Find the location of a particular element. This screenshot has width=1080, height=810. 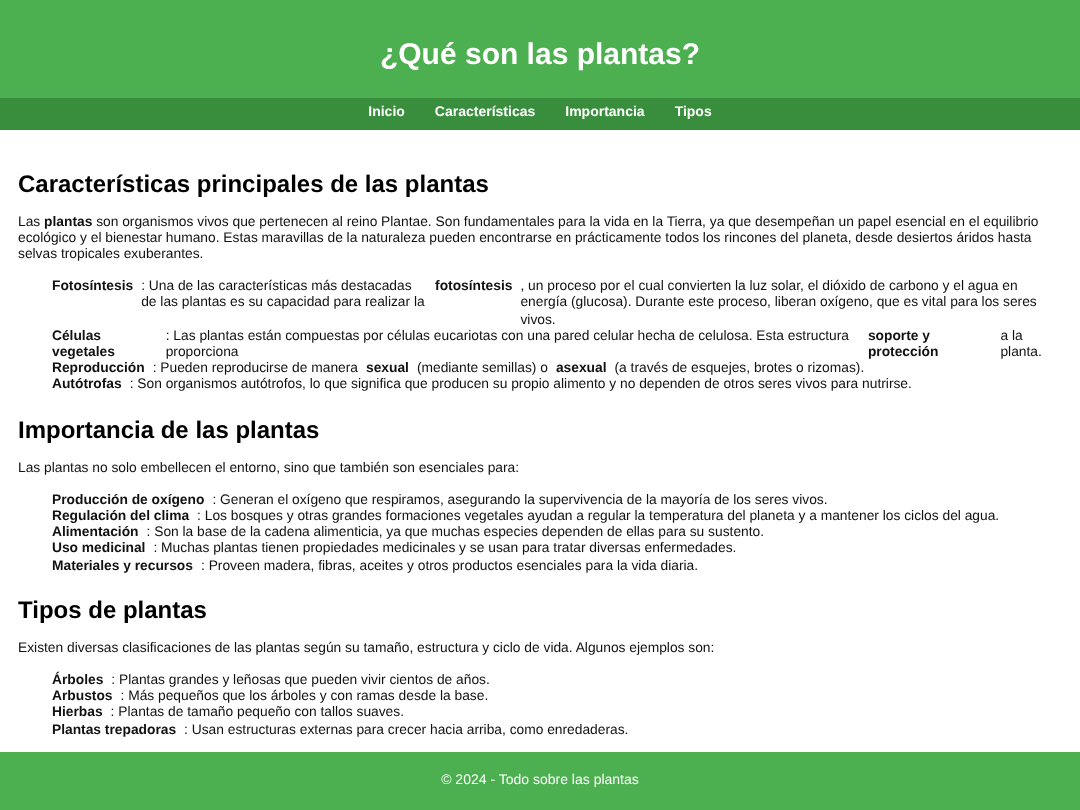

section-heading: Características principales de las plantas is located at coordinates (254, 183).